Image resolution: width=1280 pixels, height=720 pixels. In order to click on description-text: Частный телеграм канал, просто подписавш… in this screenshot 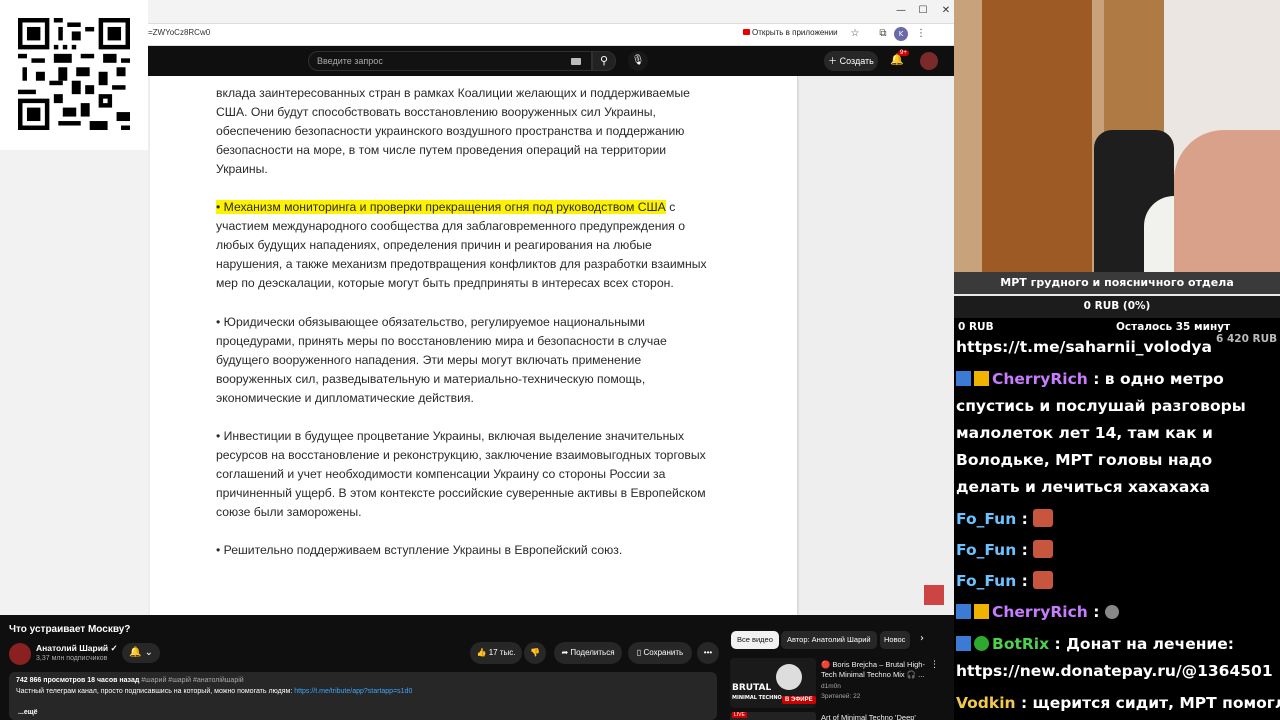, I will do `click(214, 691)`.